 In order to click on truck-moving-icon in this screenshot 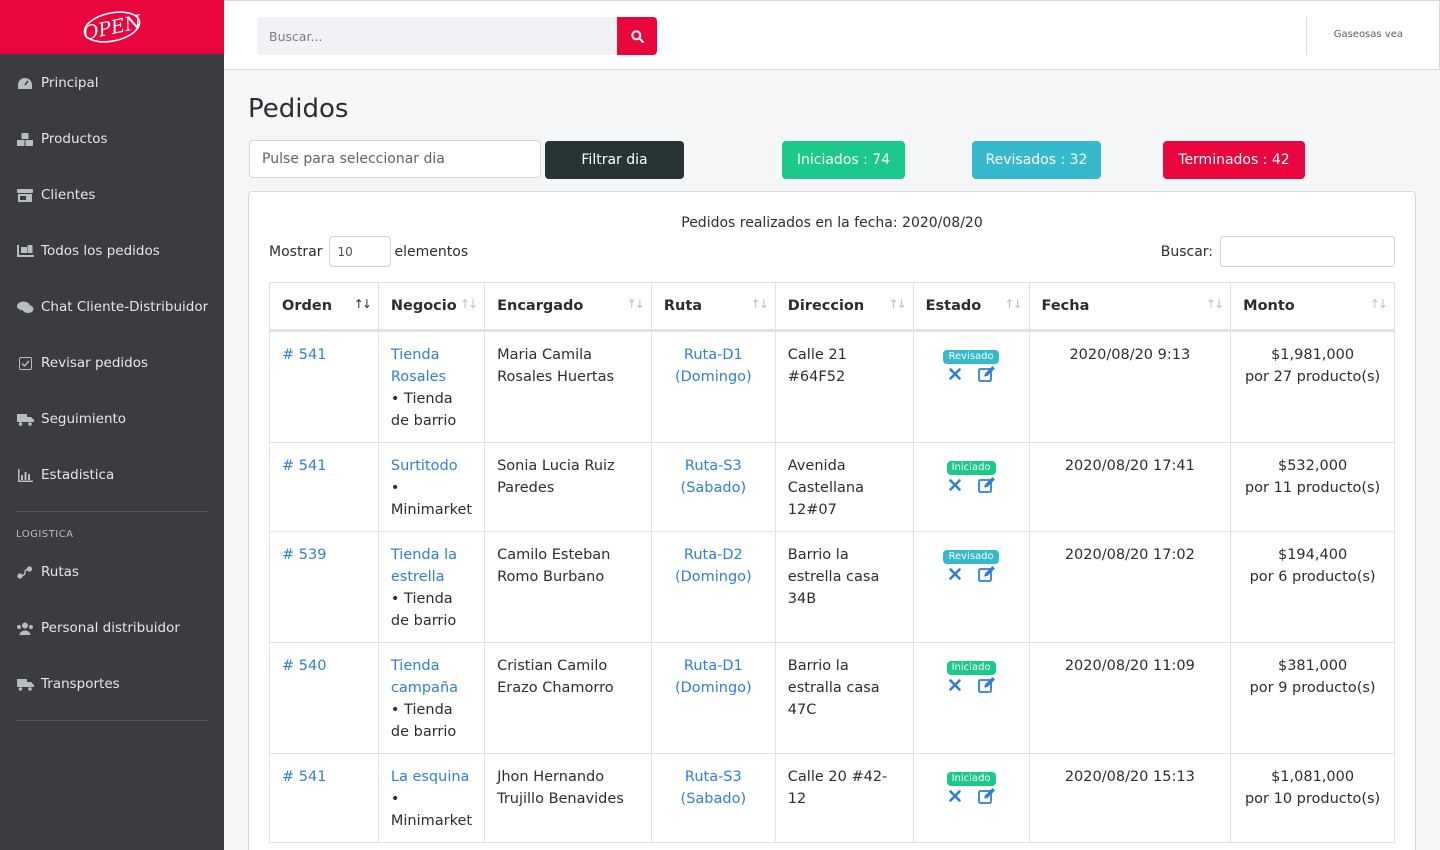, I will do `click(25, 419)`.